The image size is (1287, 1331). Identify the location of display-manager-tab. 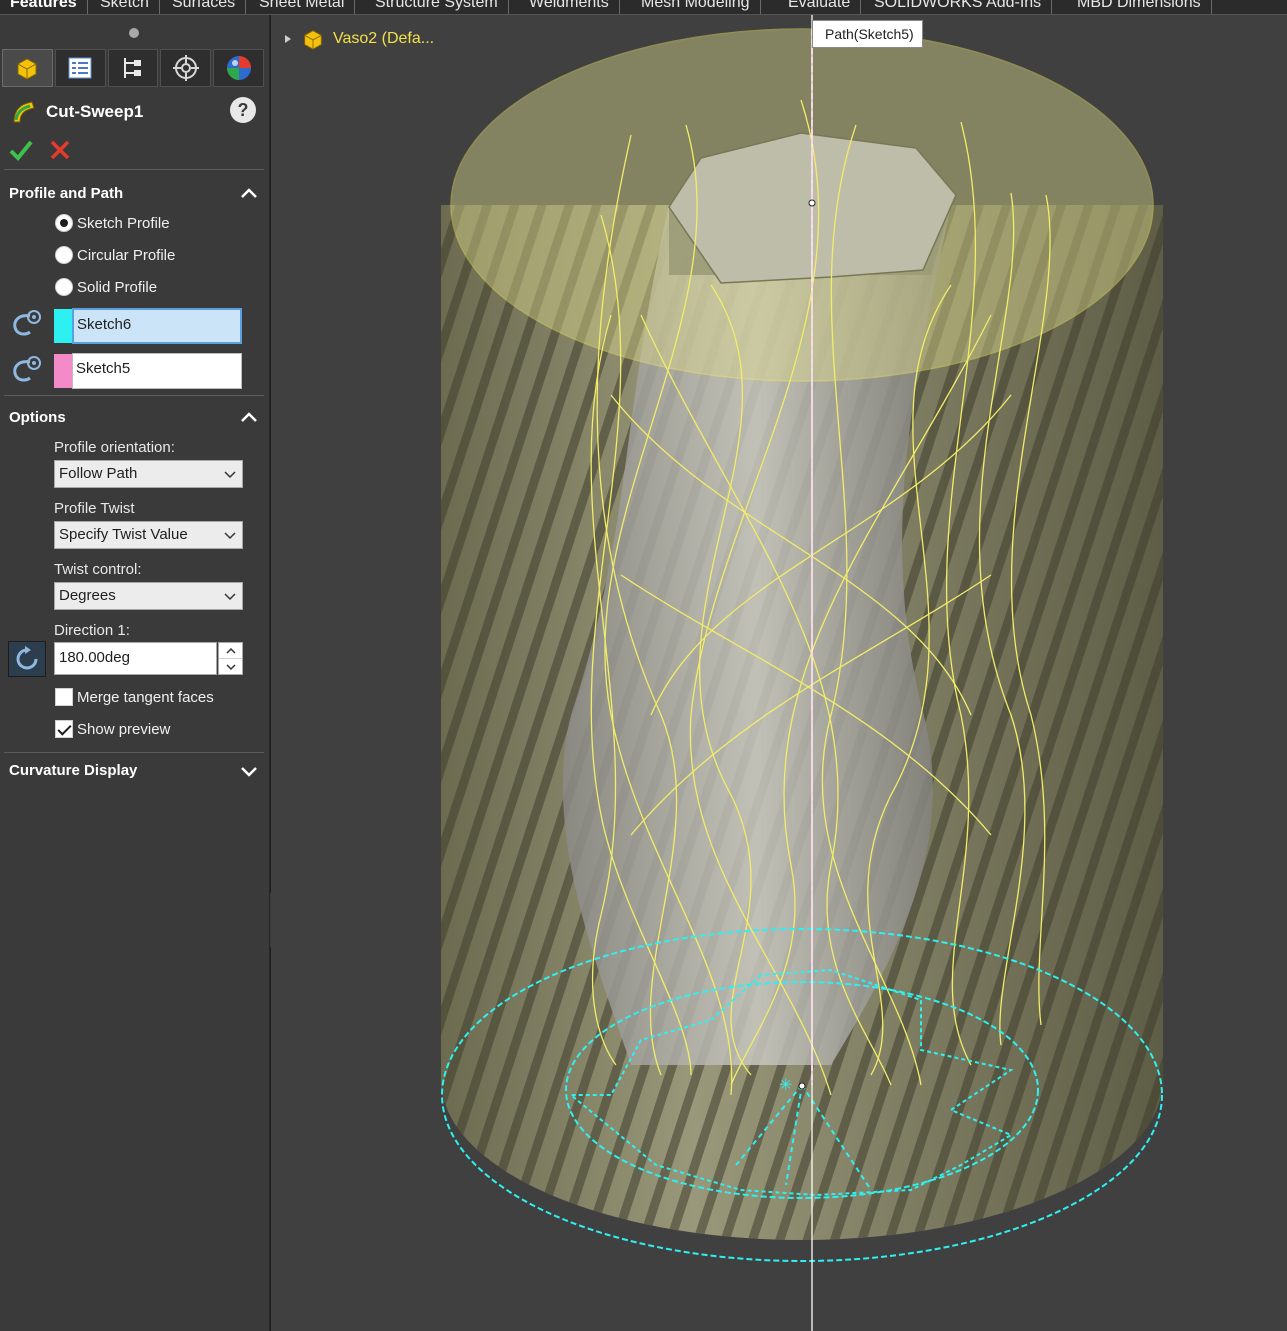
(238, 68).